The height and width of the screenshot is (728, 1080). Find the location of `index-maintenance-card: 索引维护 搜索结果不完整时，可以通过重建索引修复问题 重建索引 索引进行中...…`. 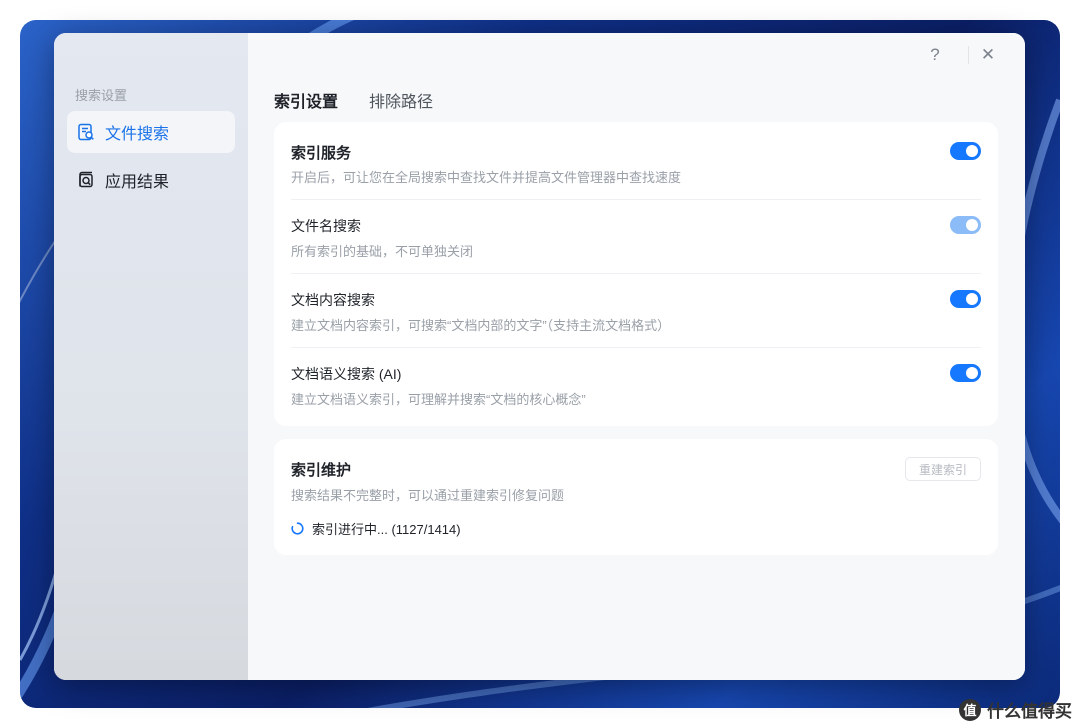

index-maintenance-card: 索引维护 搜索结果不完整时，可以通过重建索引修复问题 重建索引 索引进行中...… is located at coordinates (636, 497).